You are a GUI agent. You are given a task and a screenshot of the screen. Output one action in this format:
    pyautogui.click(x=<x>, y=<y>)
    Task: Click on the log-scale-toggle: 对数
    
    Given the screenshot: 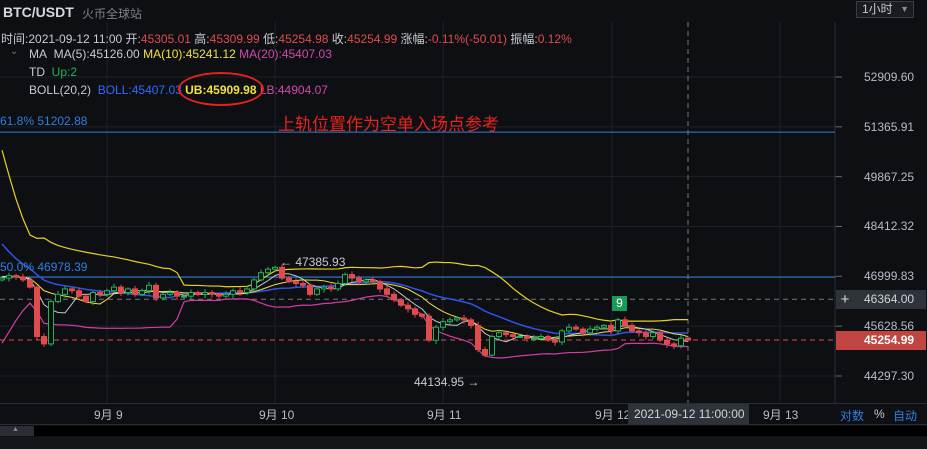 What is the action you would take?
    pyautogui.click(x=852, y=415)
    